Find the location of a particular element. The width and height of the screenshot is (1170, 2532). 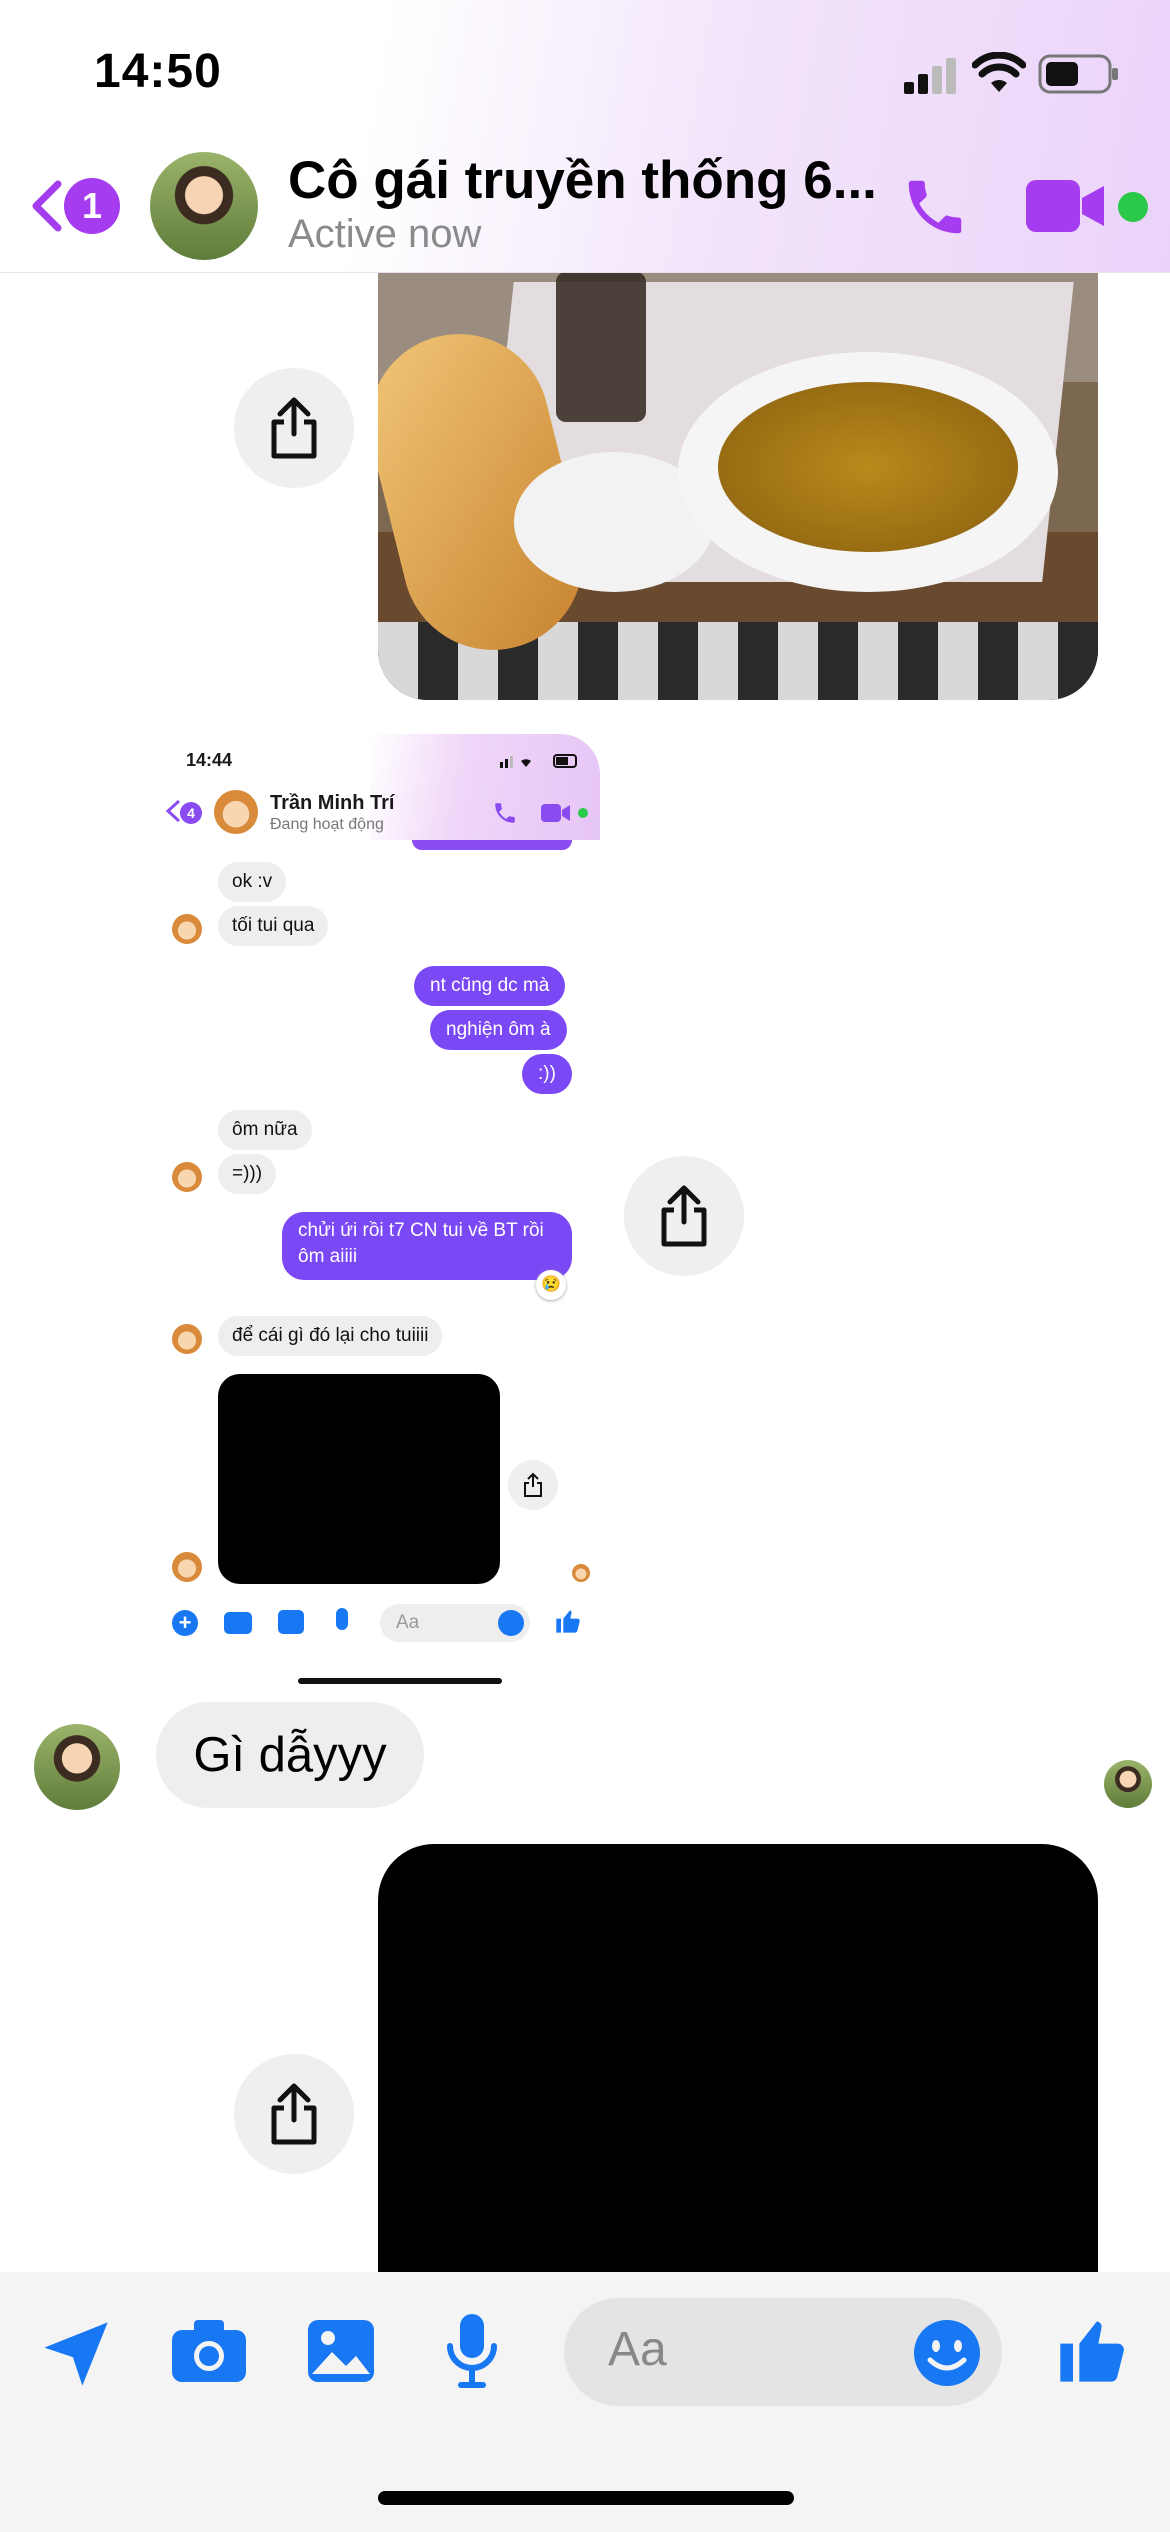

gallery-icon is located at coordinates (341, 2351).